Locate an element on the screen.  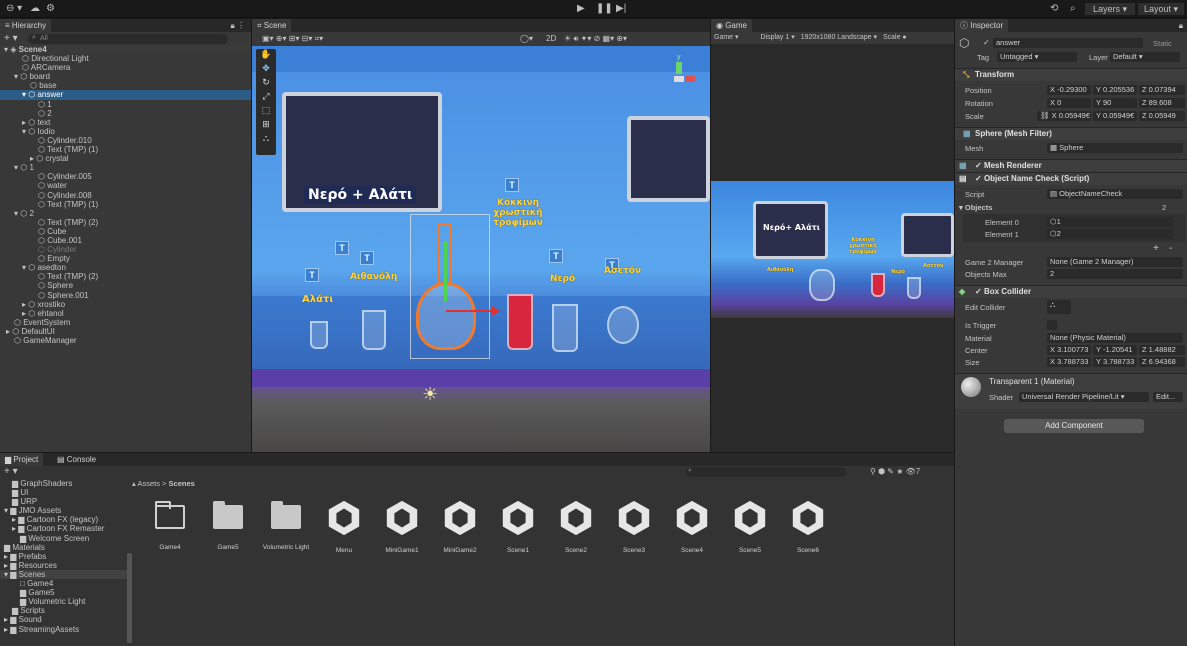
pause-icon: ❚❚ is located at coordinates (604, 8).